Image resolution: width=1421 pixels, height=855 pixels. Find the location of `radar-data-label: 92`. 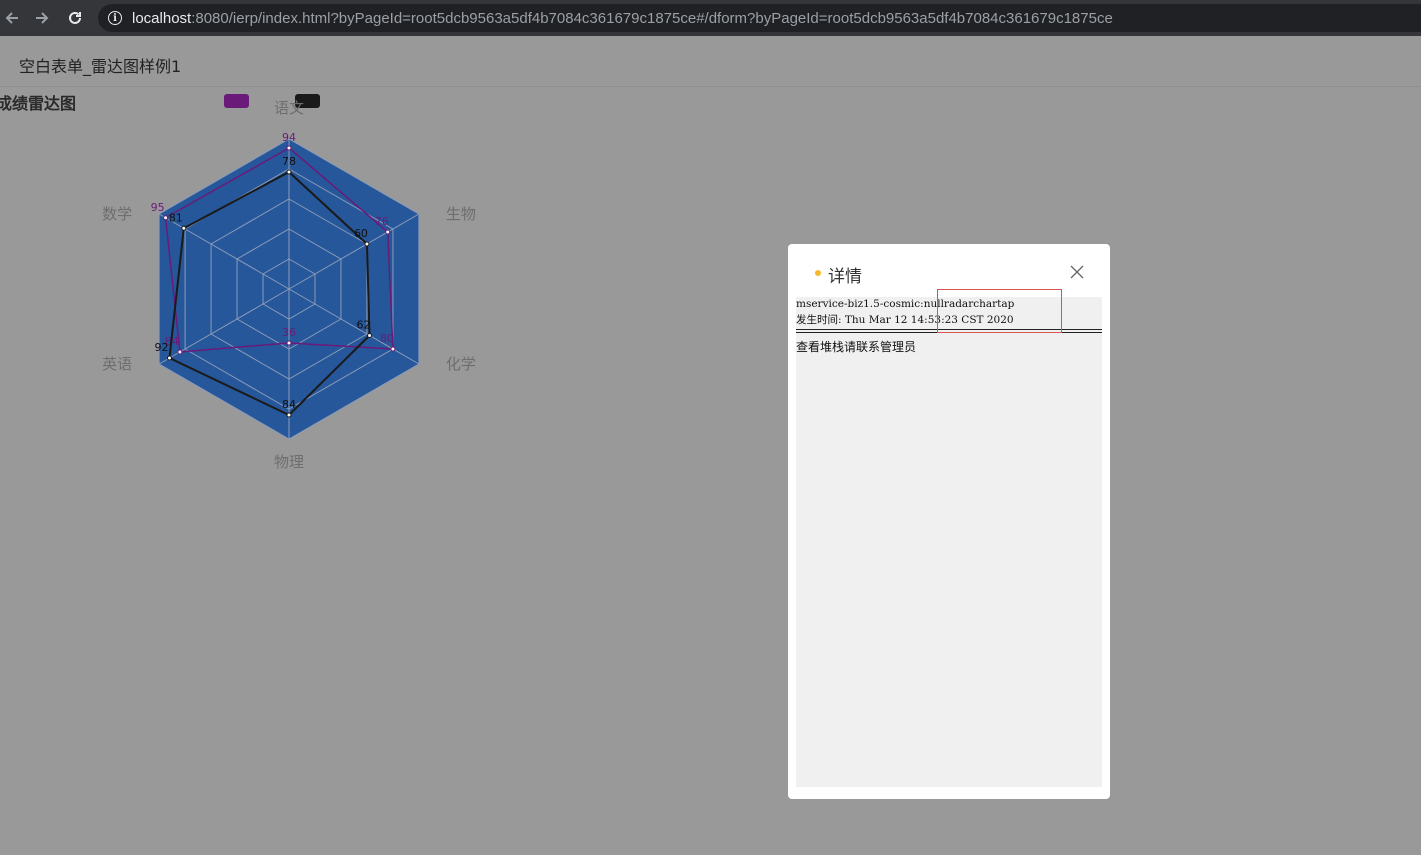

radar-data-label: 92 is located at coordinates (161, 347).